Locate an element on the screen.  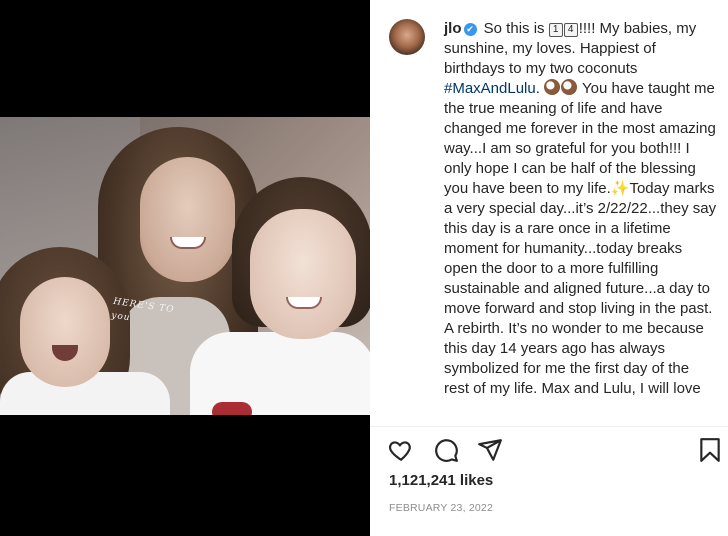
bookmark-icon is located at coordinates (710, 450).